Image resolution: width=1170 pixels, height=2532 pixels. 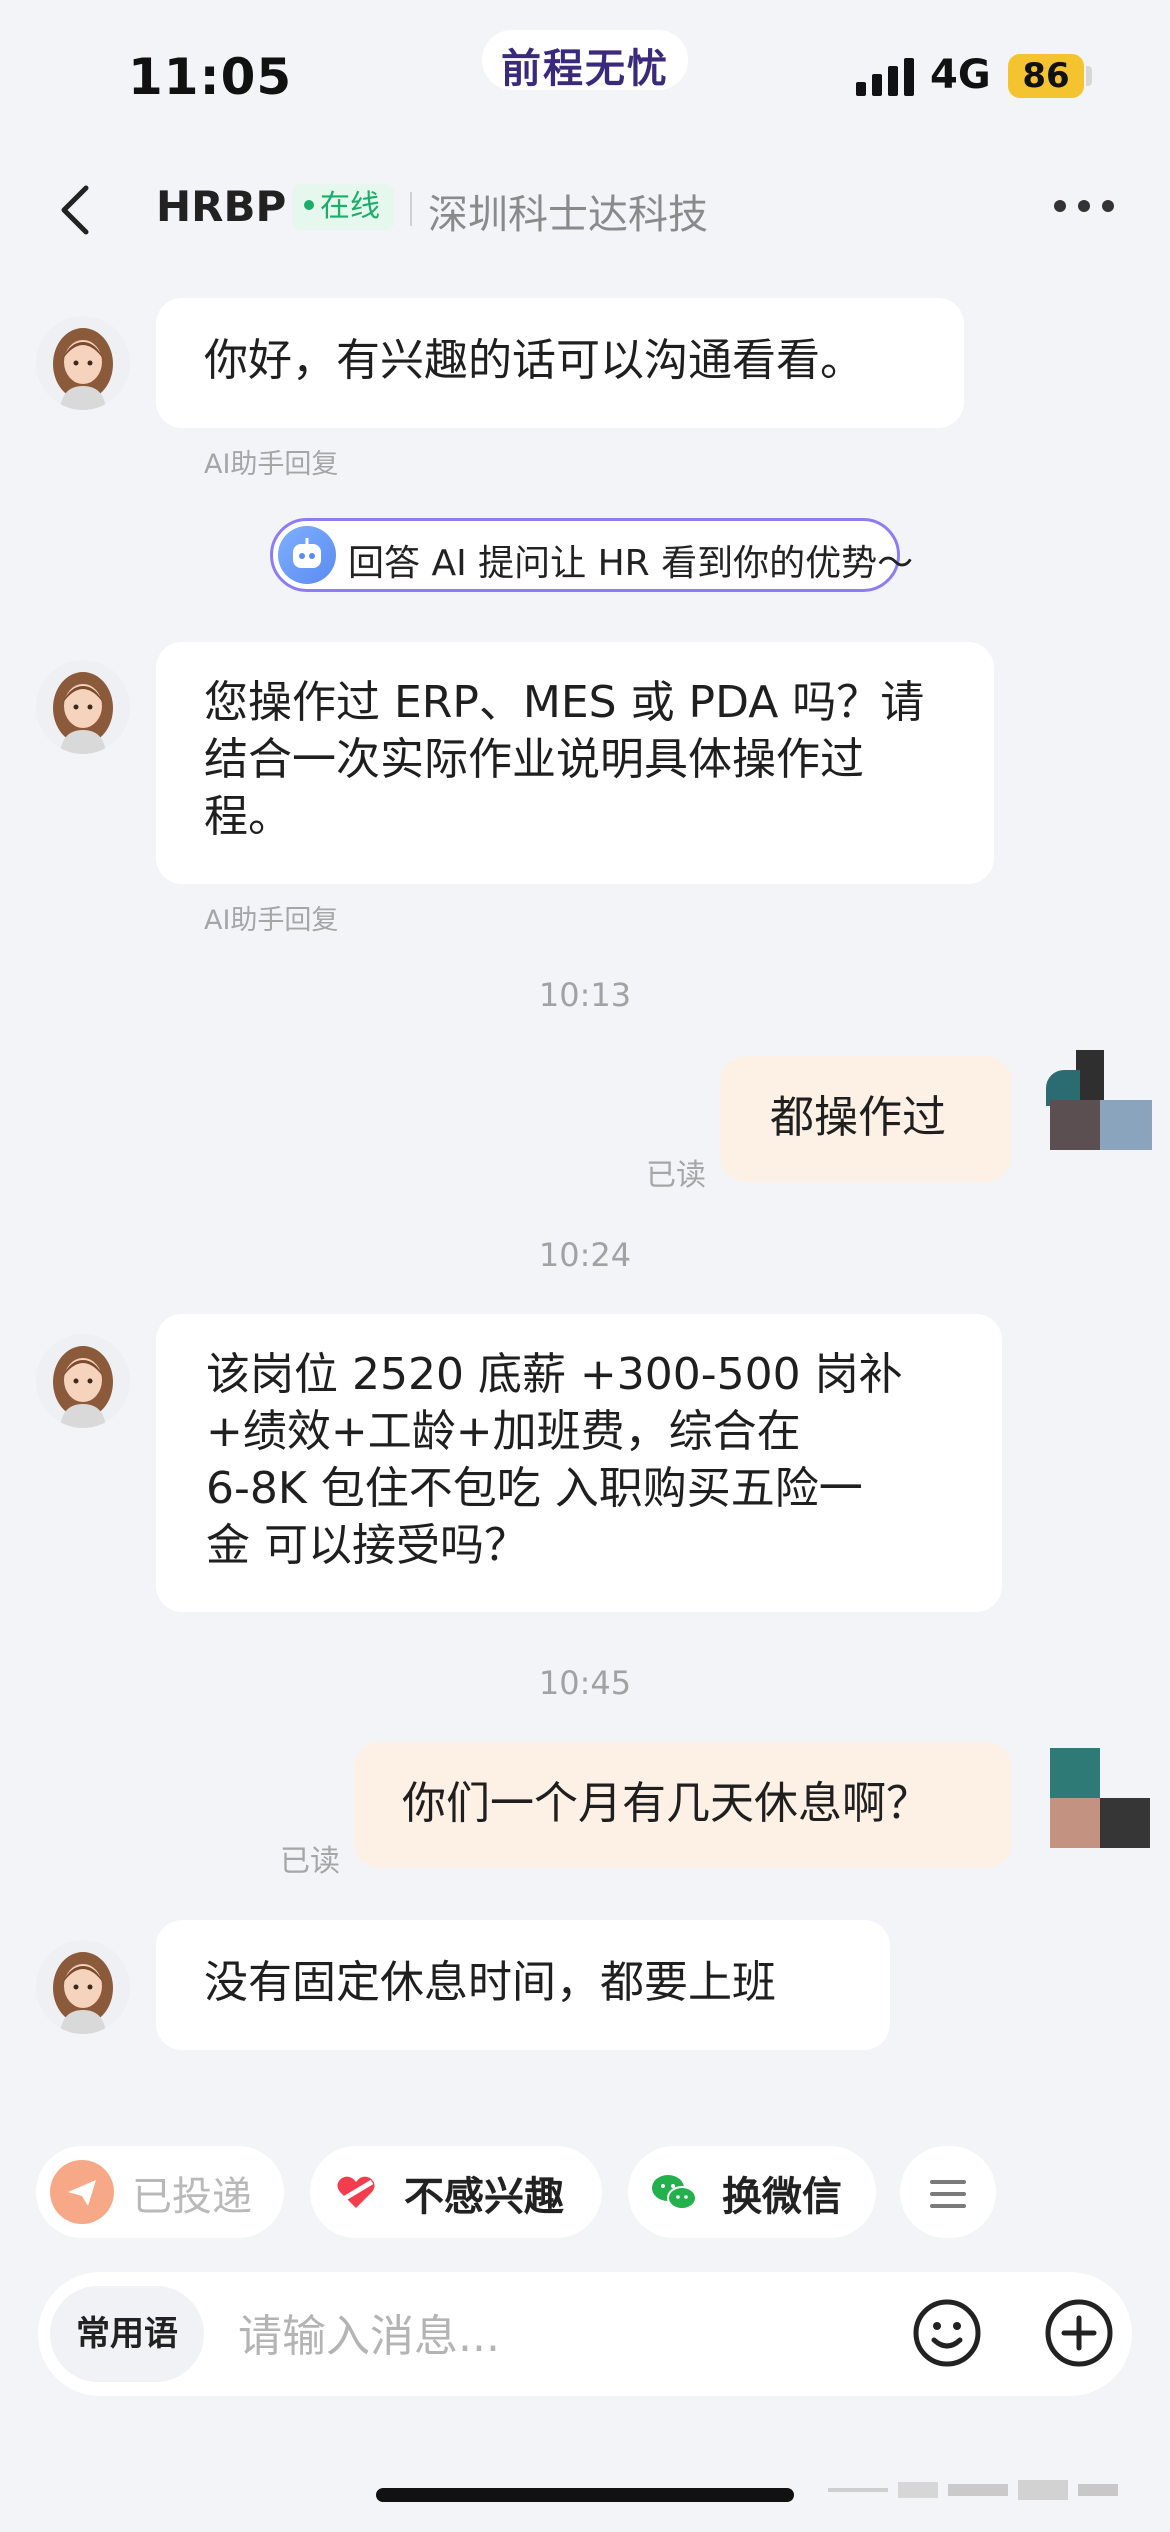 I want to click on wechat-icon, so click(x=674, y=2192).